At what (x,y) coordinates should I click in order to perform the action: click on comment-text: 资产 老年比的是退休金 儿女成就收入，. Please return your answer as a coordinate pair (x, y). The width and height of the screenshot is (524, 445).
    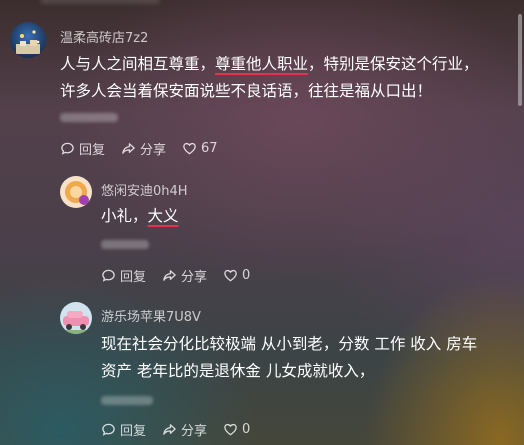
    Looking at the image, I should click on (237, 371).